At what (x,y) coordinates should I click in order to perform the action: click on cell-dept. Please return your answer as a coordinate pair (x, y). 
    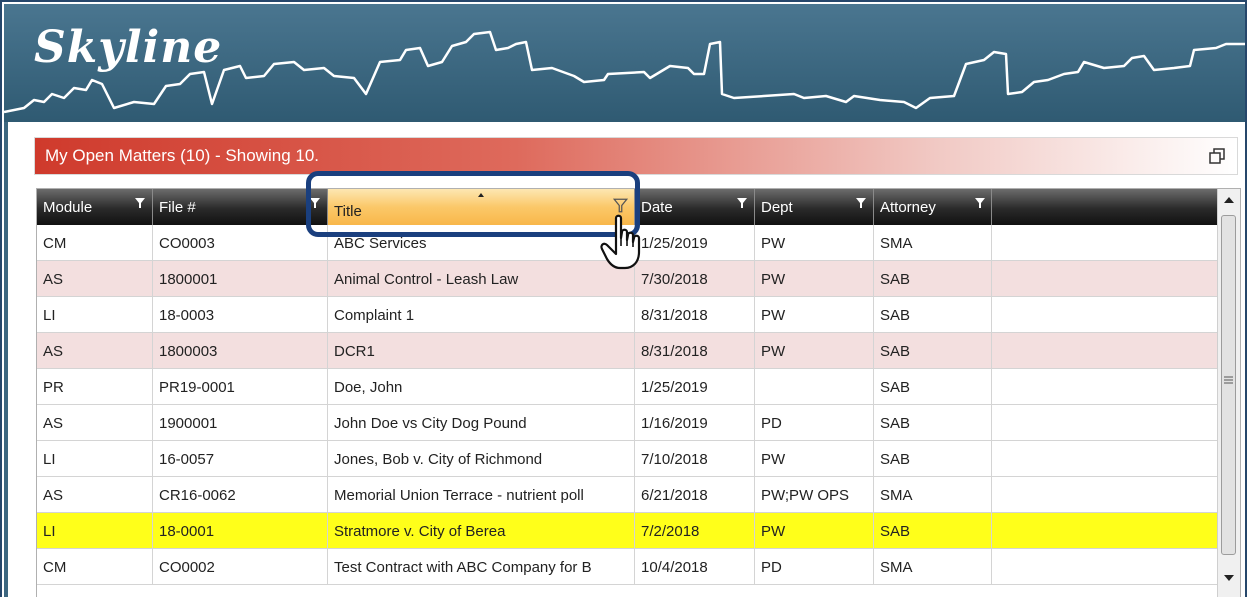
    Looking at the image, I should click on (814, 387).